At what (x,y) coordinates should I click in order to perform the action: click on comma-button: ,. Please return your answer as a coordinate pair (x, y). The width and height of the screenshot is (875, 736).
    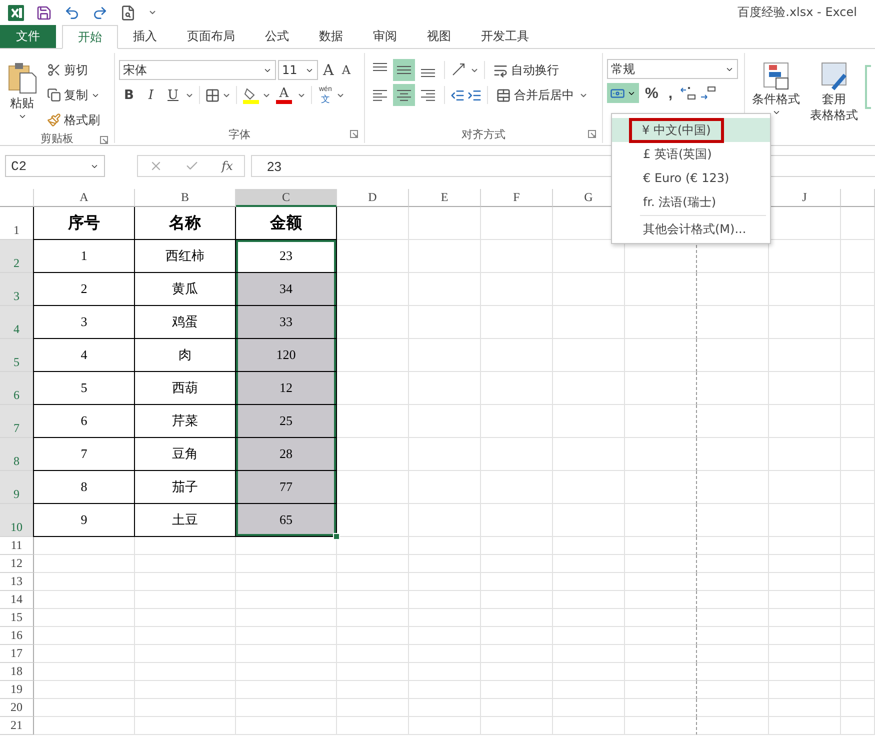
    Looking at the image, I should click on (670, 93).